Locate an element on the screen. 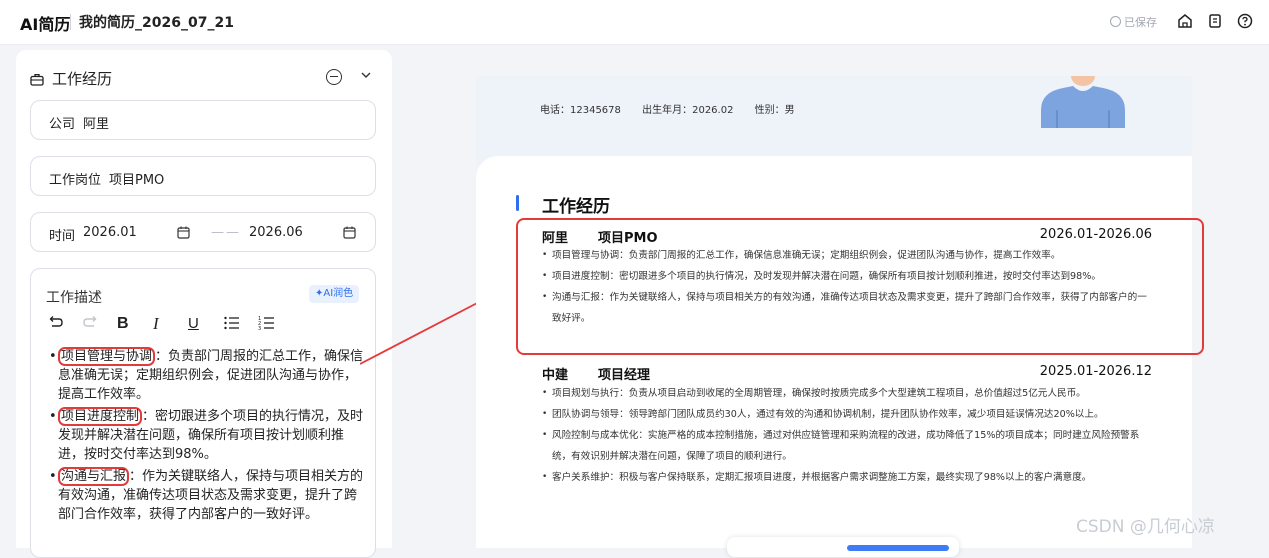  save-status-label: 已保存 is located at coordinates (1140, 22).